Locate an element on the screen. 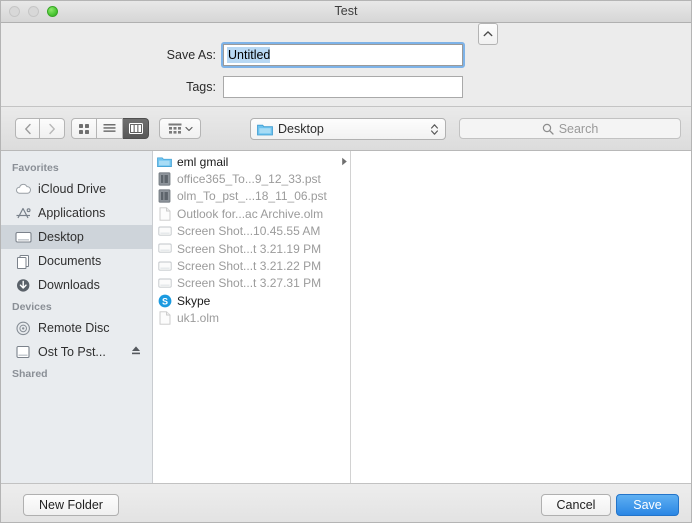 The image size is (692, 523). tags-label: Tags: is located at coordinates (201, 87).